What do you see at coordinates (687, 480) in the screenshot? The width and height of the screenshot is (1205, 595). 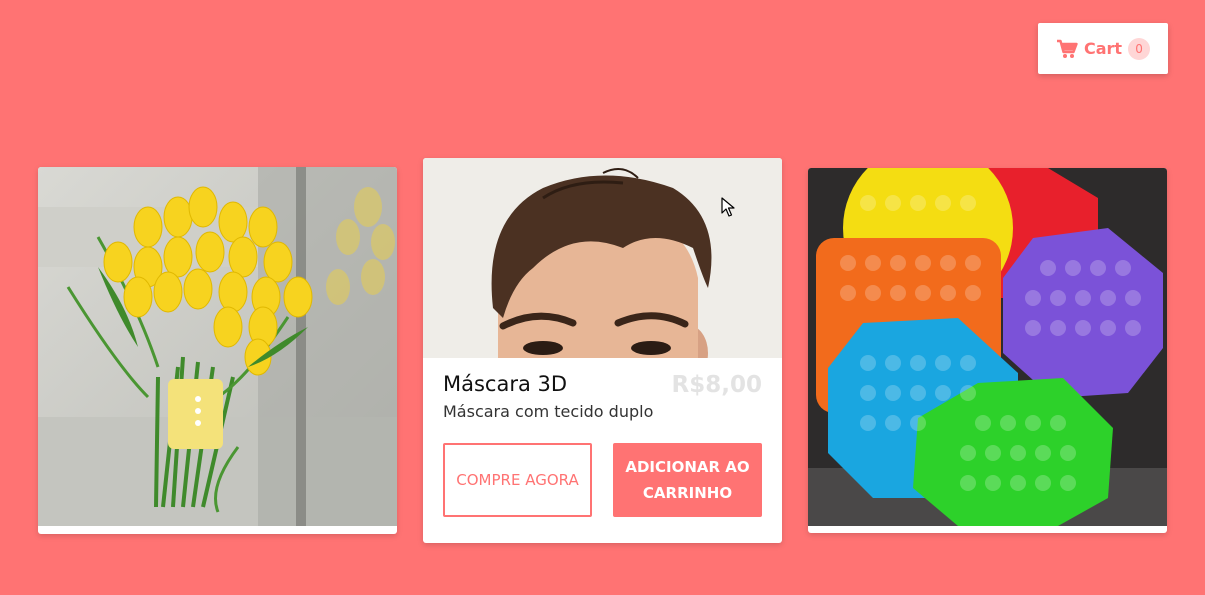 I see `add-to-cart-button: ADICIONAR AO CARRINHO` at bounding box center [687, 480].